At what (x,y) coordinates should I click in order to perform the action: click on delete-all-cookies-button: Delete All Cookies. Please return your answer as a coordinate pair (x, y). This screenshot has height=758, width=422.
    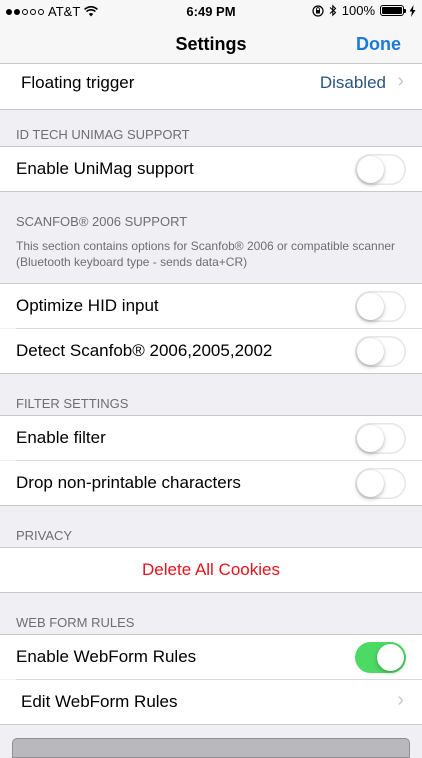
    Looking at the image, I should click on (211, 570).